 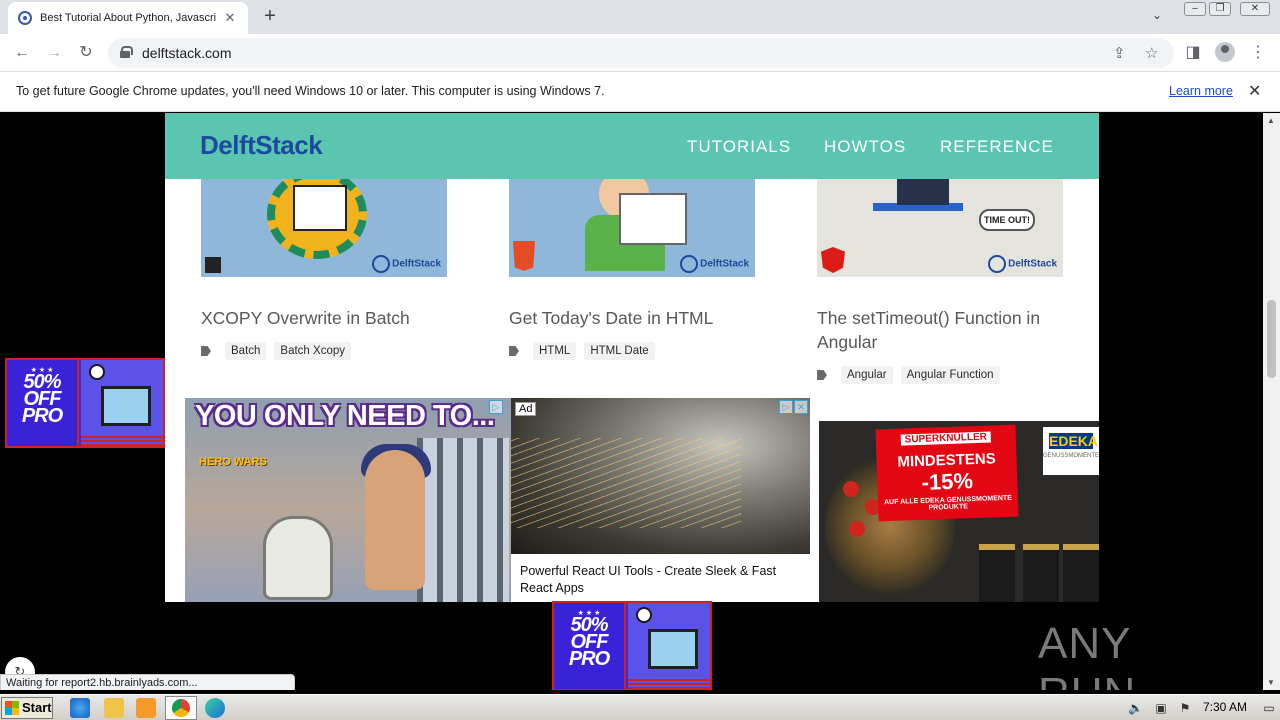 I want to click on volume-icon: 🔈, so click(x=1135, y=708).